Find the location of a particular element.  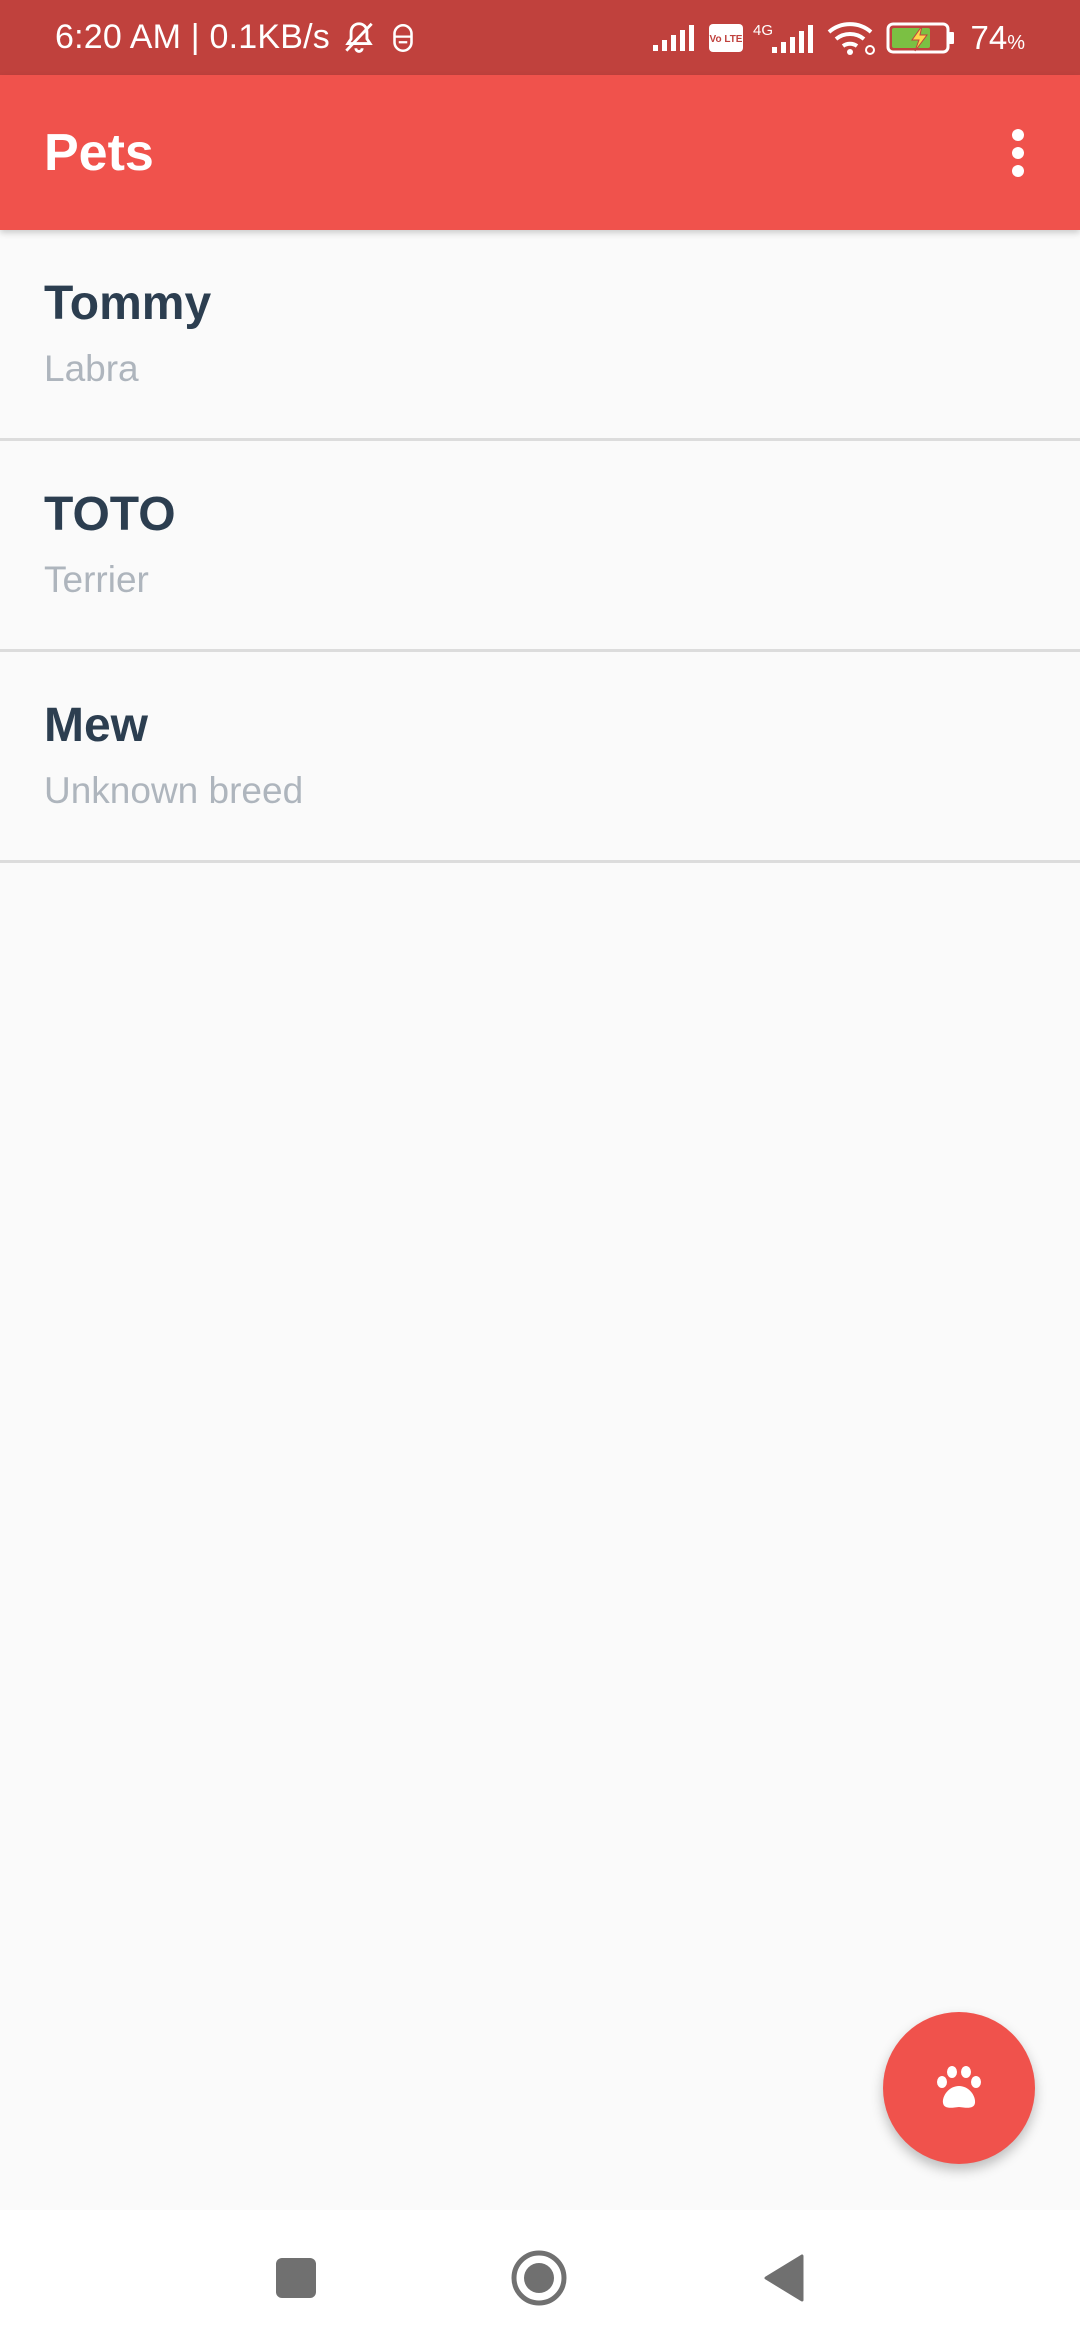

list-item: Tommy Labra is located at coordinates (540, 335).